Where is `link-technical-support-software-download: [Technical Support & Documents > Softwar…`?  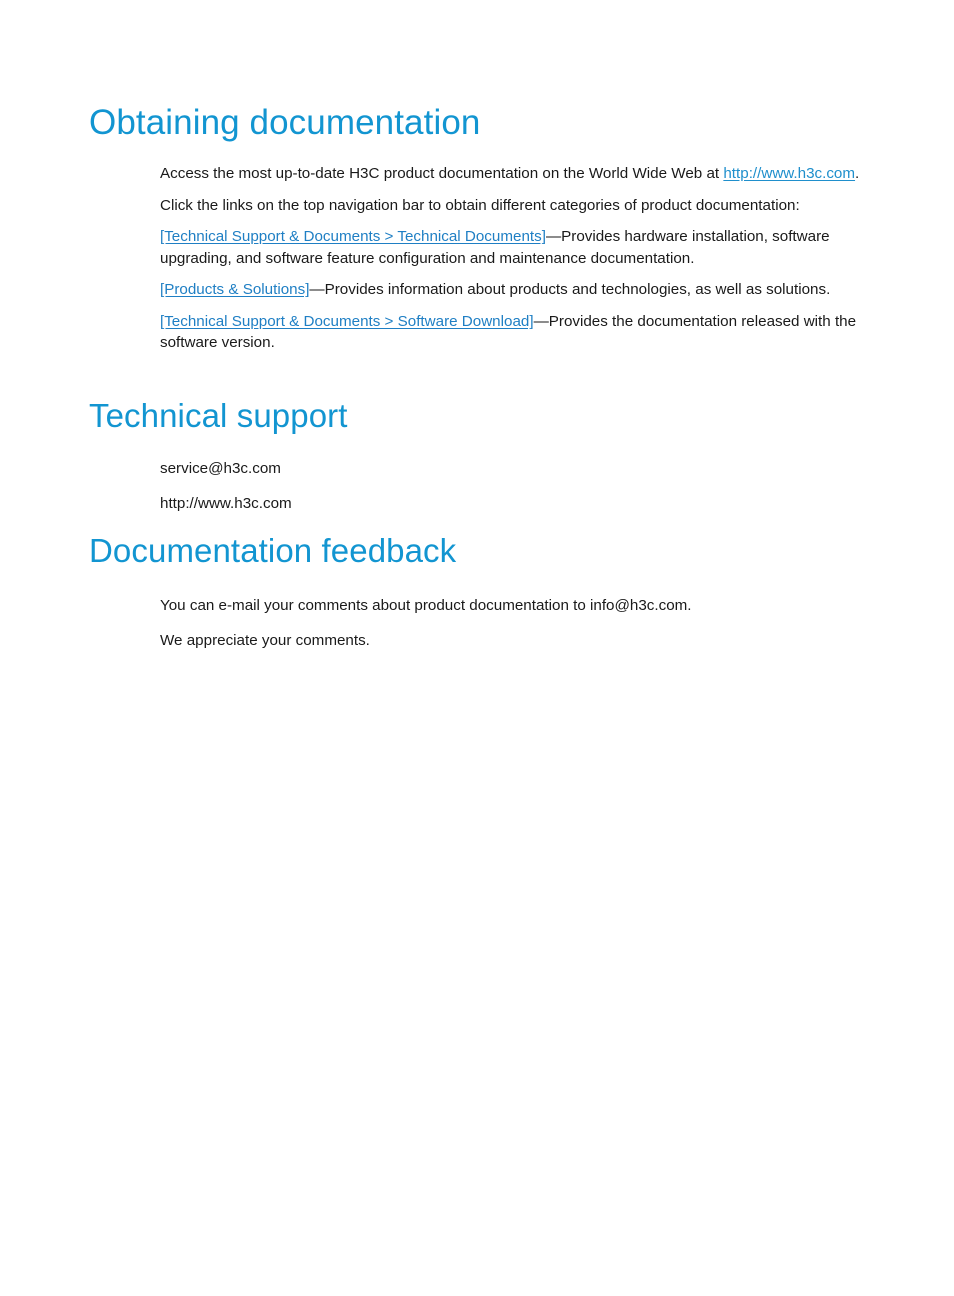
link-technical-support-software-download: [Technical Support & Documents > Softwar… is located at coordinates (347, 321).